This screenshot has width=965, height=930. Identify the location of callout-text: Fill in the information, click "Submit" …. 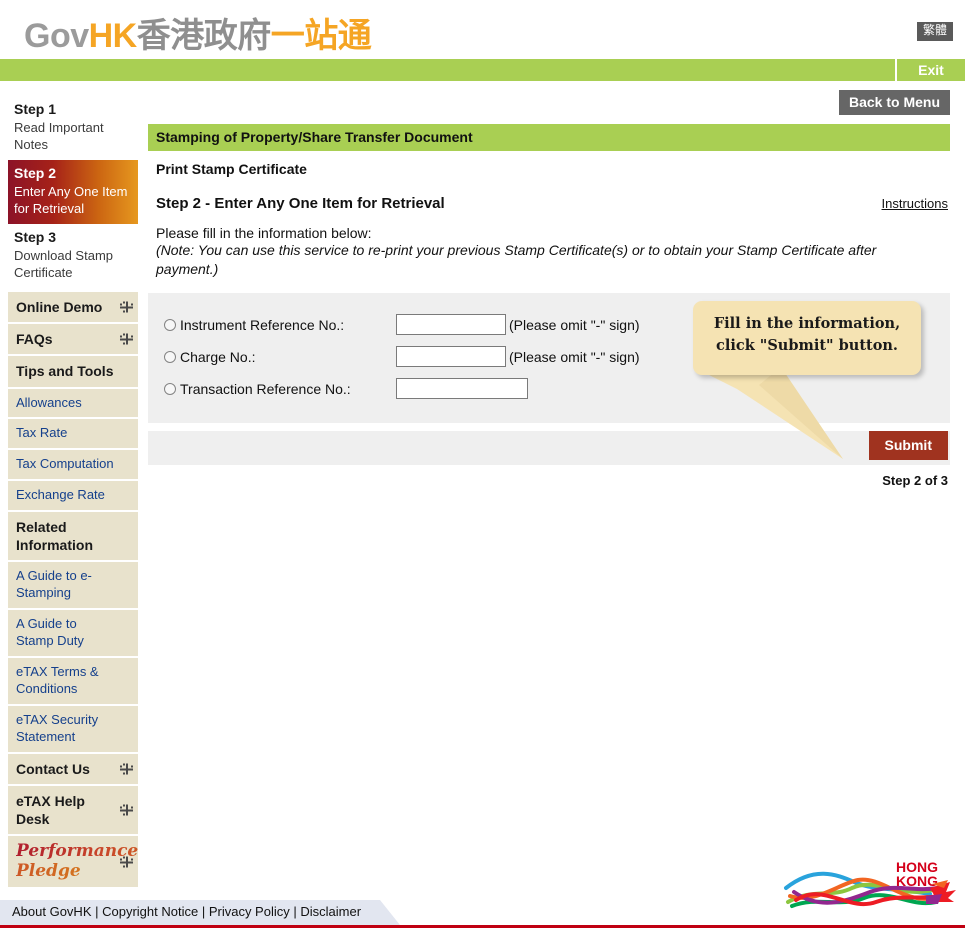
(807, 329).